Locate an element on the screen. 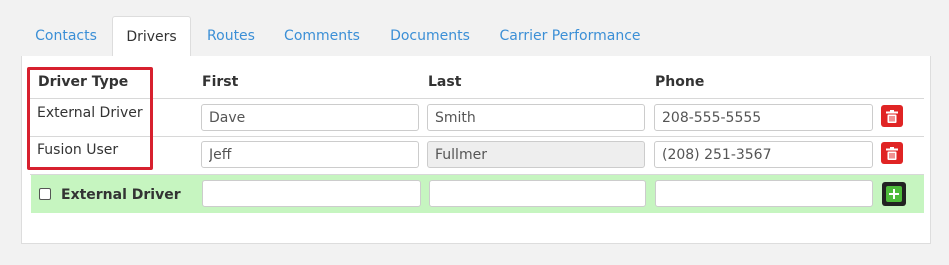 The height and width of the screenshot is (265, 949). new-first-name-input is located at coordinates (311, 193).